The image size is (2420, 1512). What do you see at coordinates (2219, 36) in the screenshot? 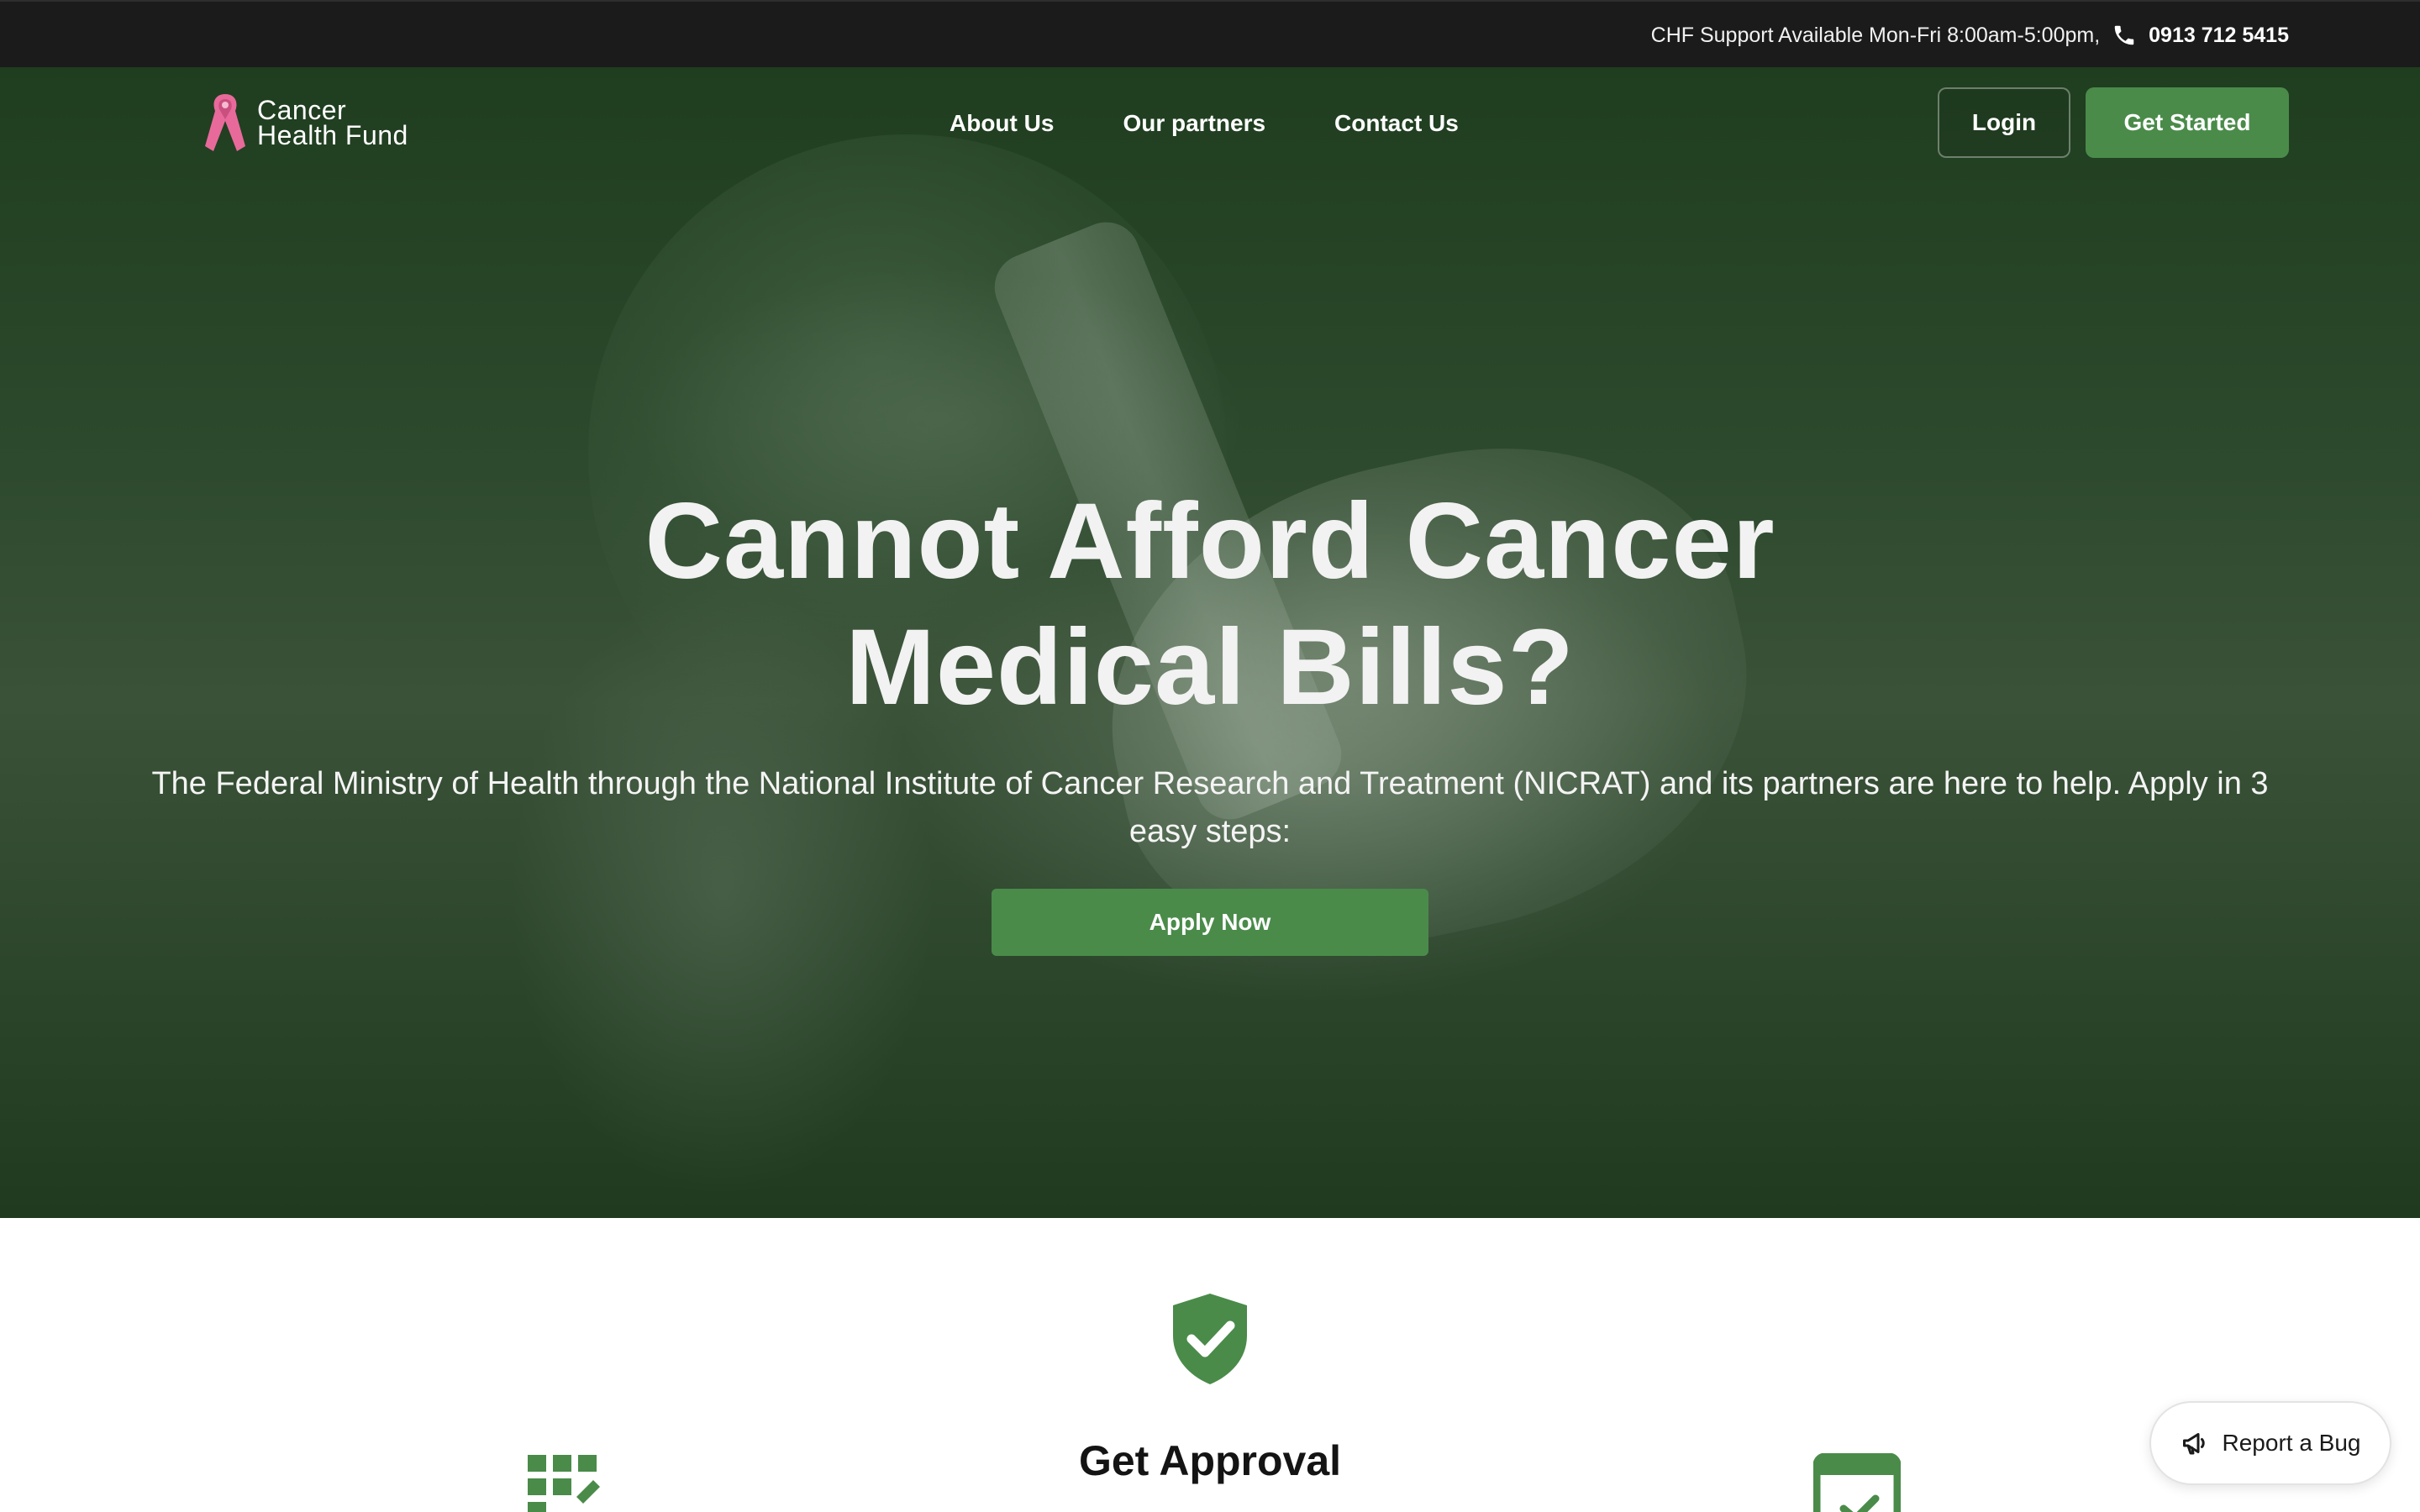
I see `support-phone-number: 0913 712 5415` at bounding box center [2219, 36].